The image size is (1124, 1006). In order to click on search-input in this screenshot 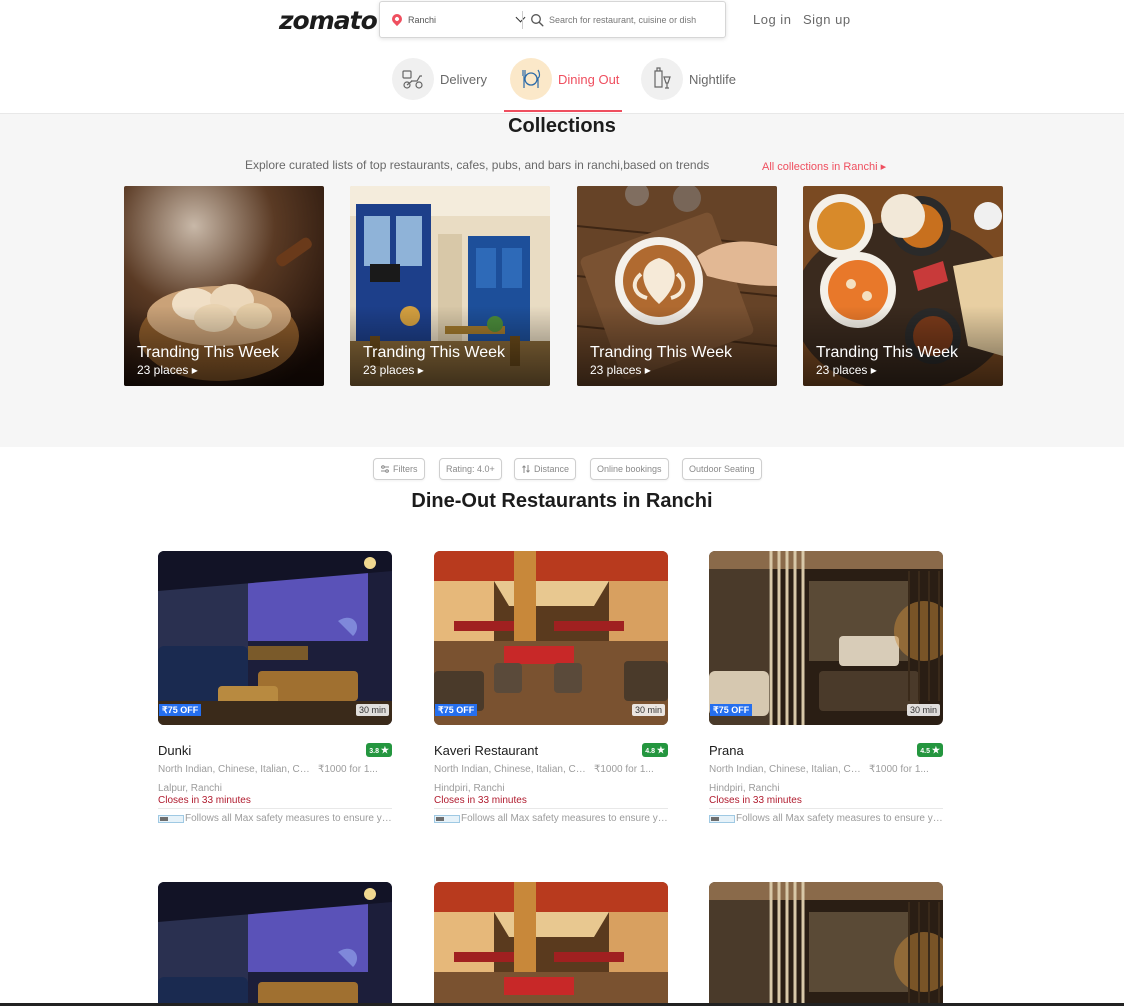, I will do `click(634, 20)`.